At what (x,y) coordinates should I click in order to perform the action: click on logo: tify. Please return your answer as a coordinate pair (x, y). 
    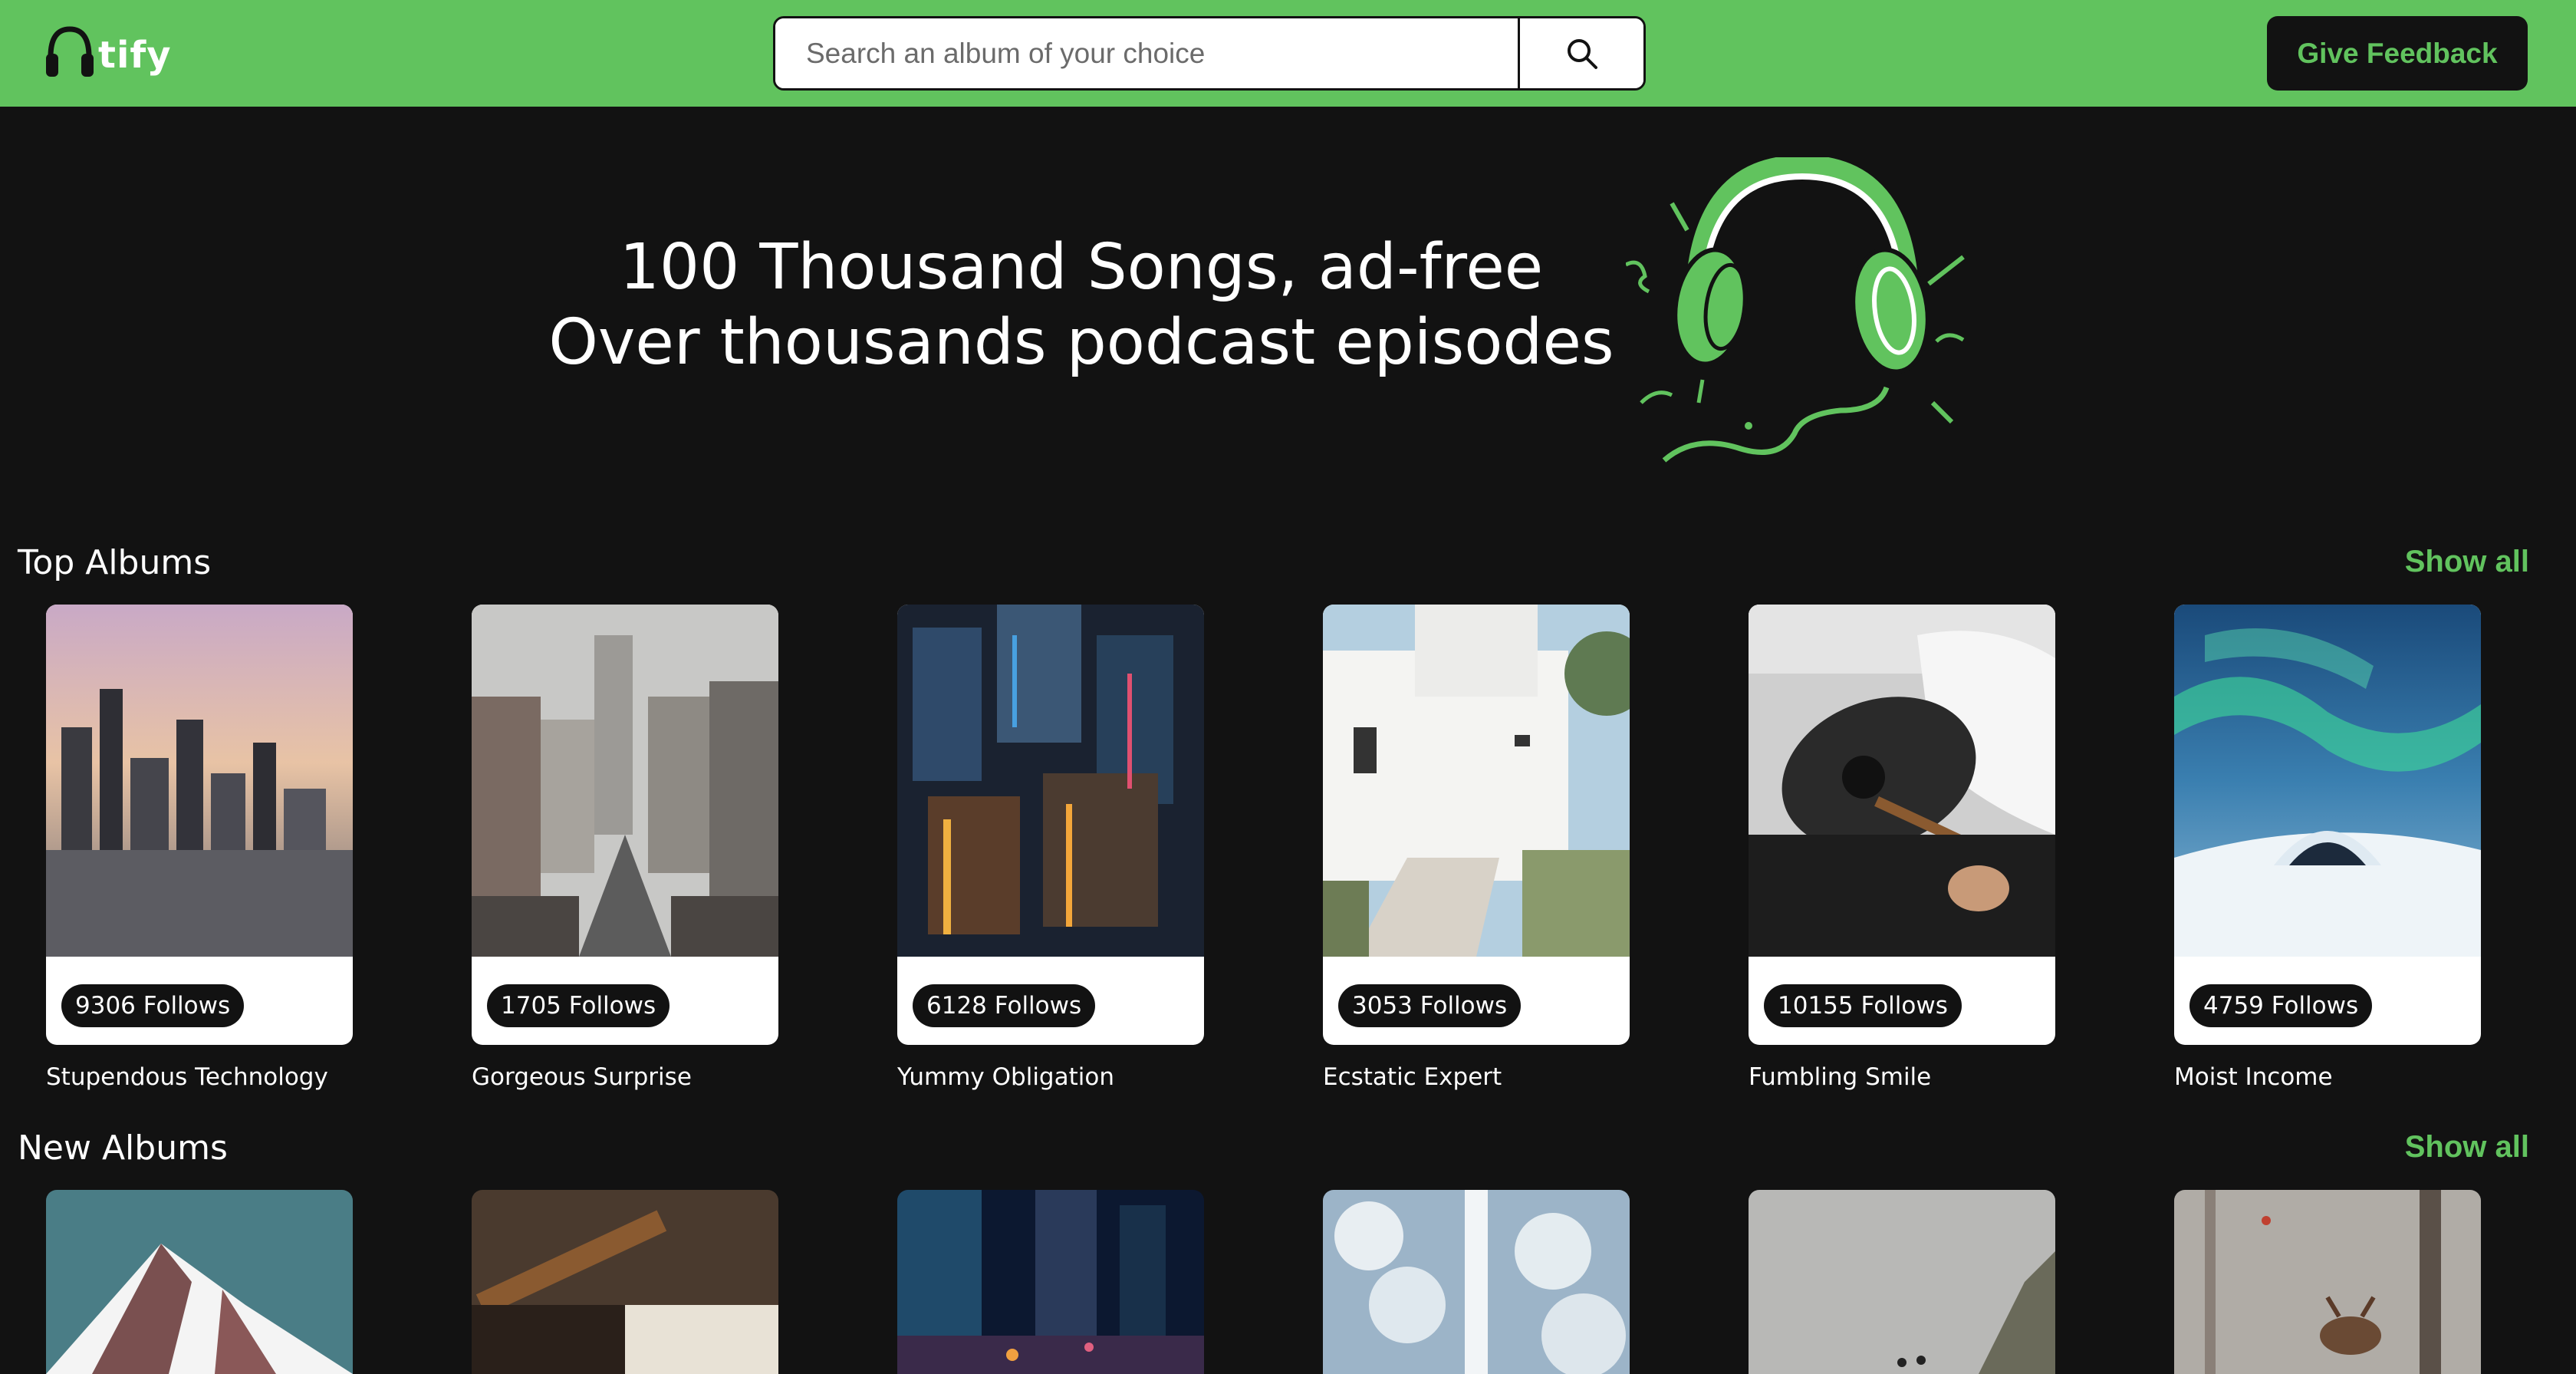
    Looking at the image, I should click on (107, 53).